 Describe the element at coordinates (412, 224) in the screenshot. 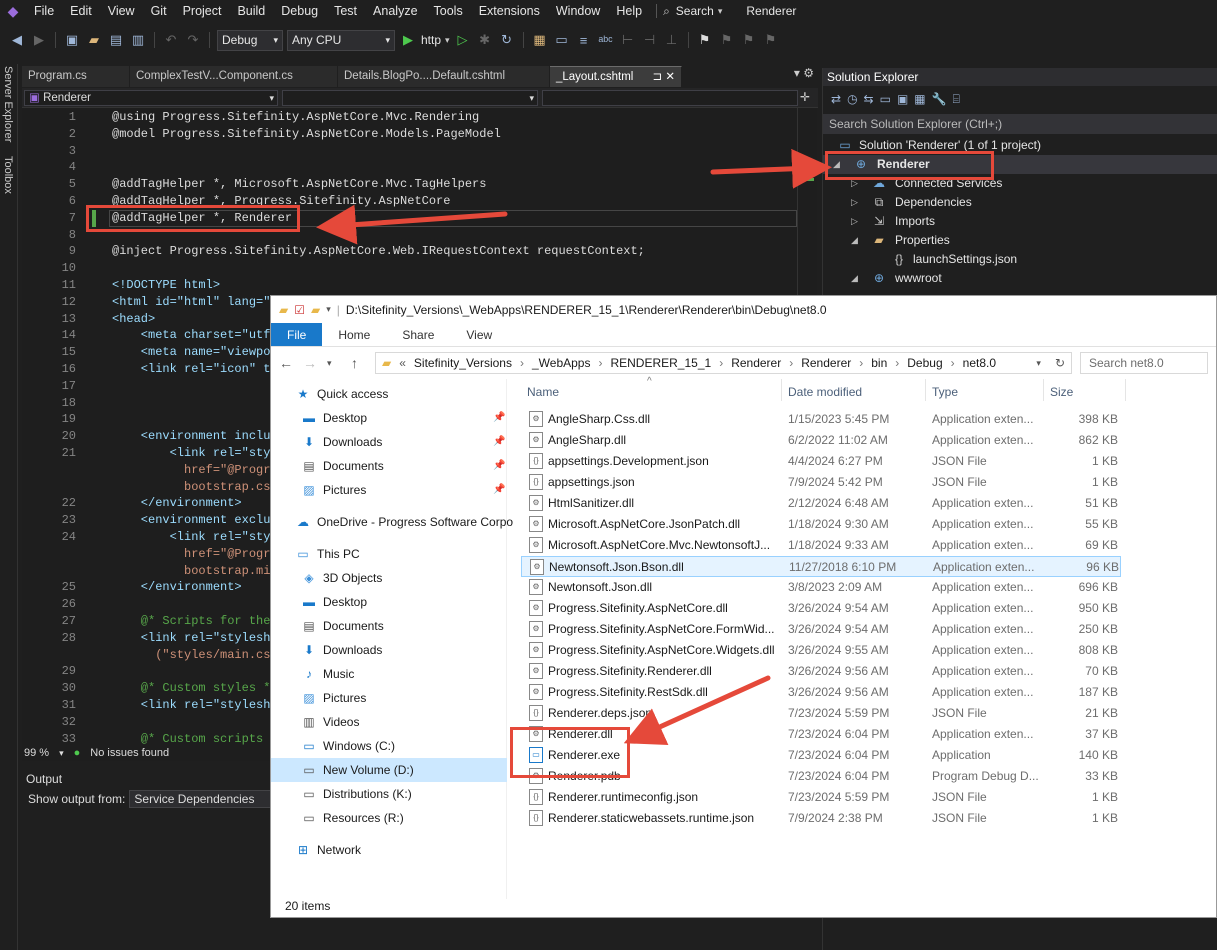

I see `arrow-to-taghelper` at that location.